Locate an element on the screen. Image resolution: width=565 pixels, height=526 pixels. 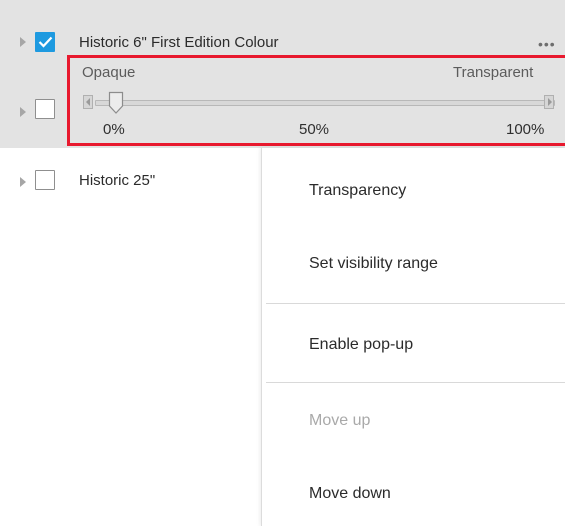
menu-item-move-up: Move up is located at coordinates (340, 420).